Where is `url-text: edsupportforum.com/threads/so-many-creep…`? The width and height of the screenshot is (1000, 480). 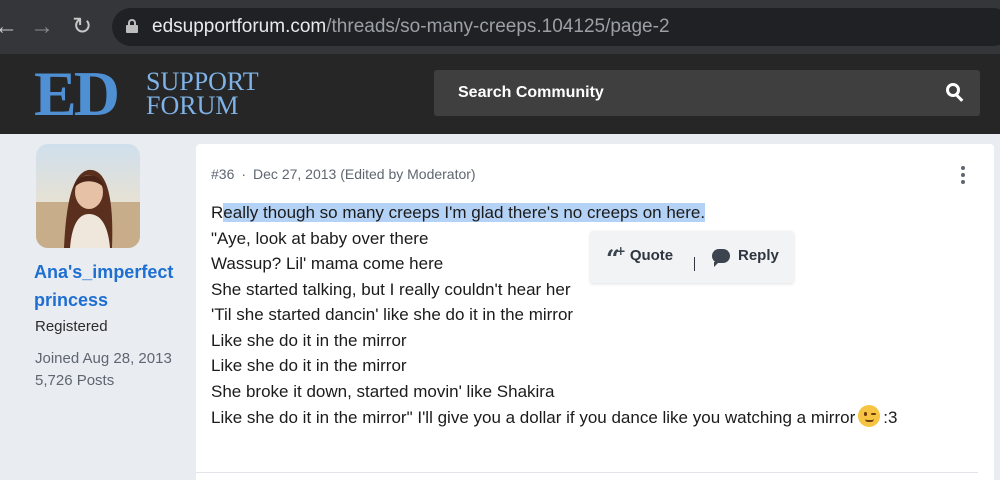
url-text: edsupportforum.com/threads/so-many-creep… is located at coordinates (411, 27).